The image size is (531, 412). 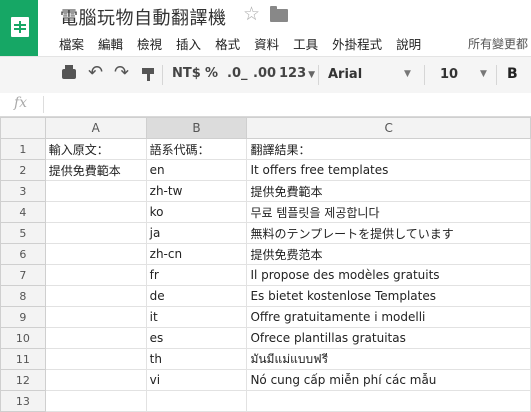 What do you see at coordinates (196, 149) in the screenshot?
I see `cell-b: 語系代碼：` at bounding box center [196, 149].